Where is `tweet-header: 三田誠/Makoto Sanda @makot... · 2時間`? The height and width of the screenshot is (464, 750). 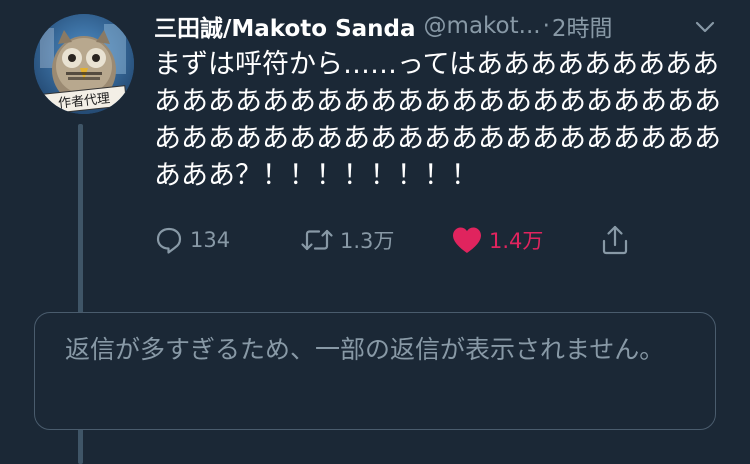
tweet-header: 三田誠/Makoto Sanda @makot... · 2時間 is located at coordinates (439, 26).